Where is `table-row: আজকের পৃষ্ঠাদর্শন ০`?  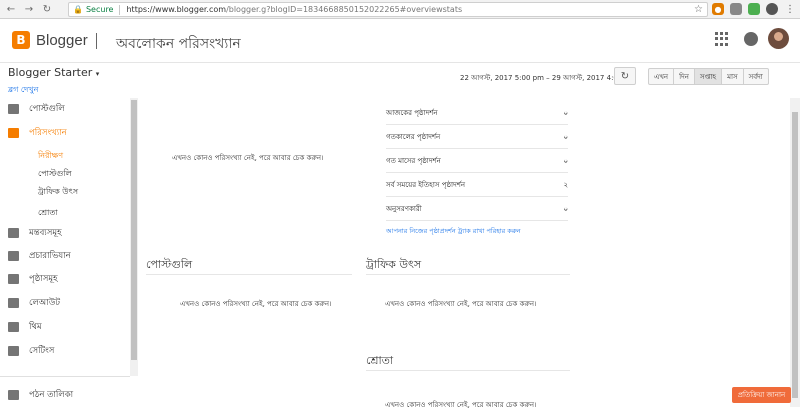
table-row: আজকের পৃষ্ঠাদর্শন ০ is located at coordinates (477, 113).